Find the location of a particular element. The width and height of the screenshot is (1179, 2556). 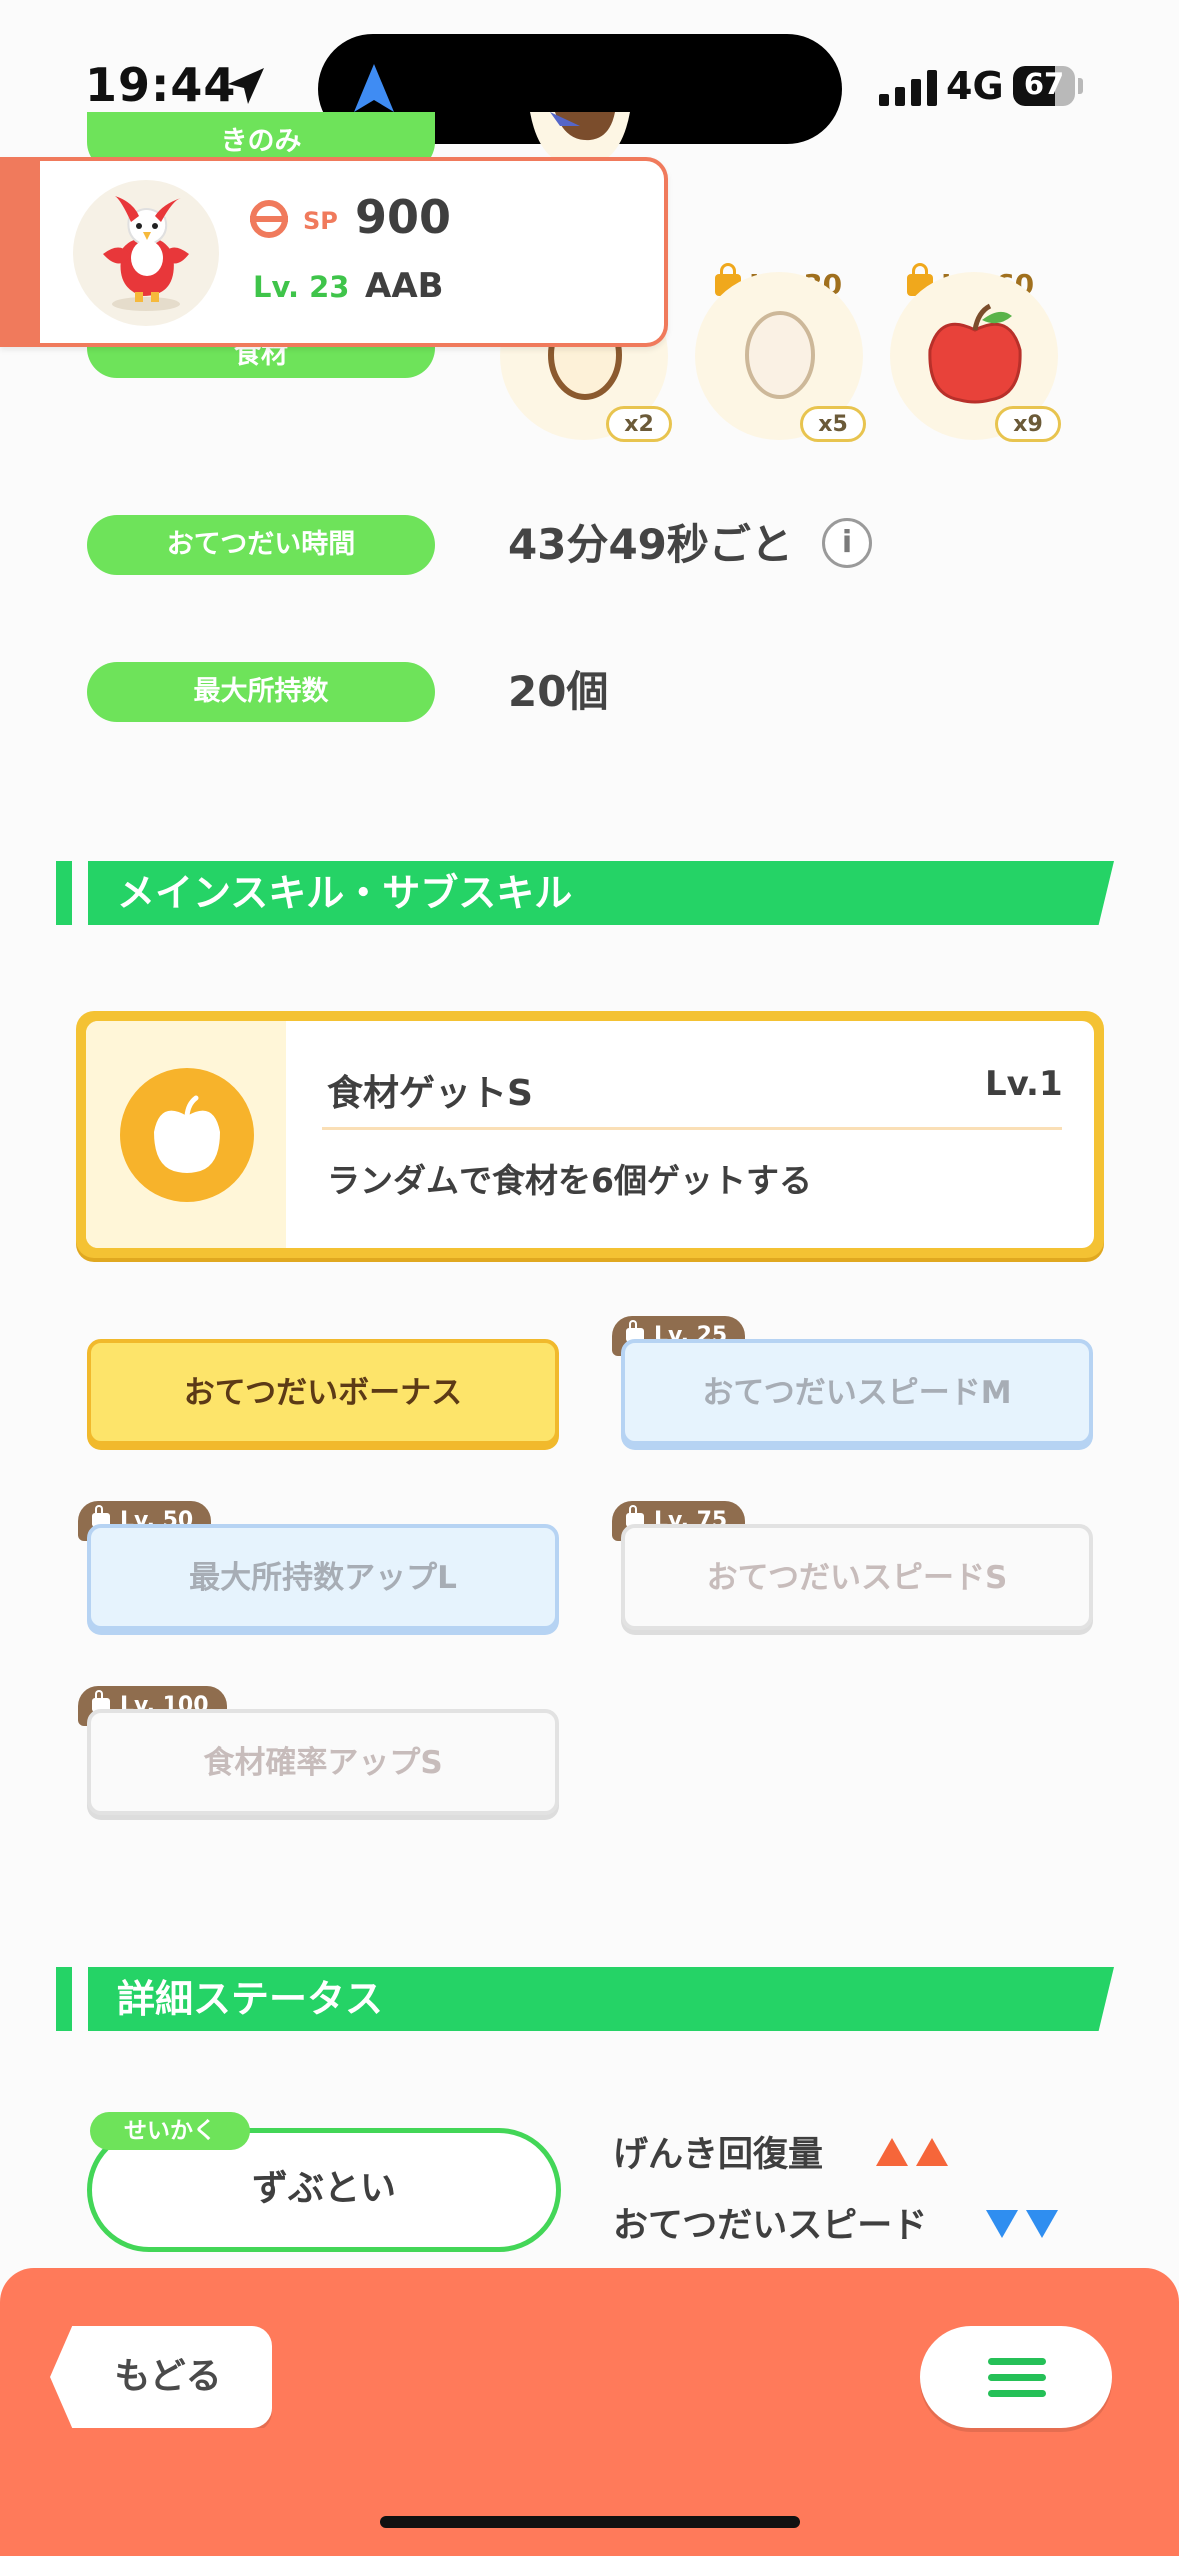

battery-percent: 67 is located at coordinates (1044, 84).